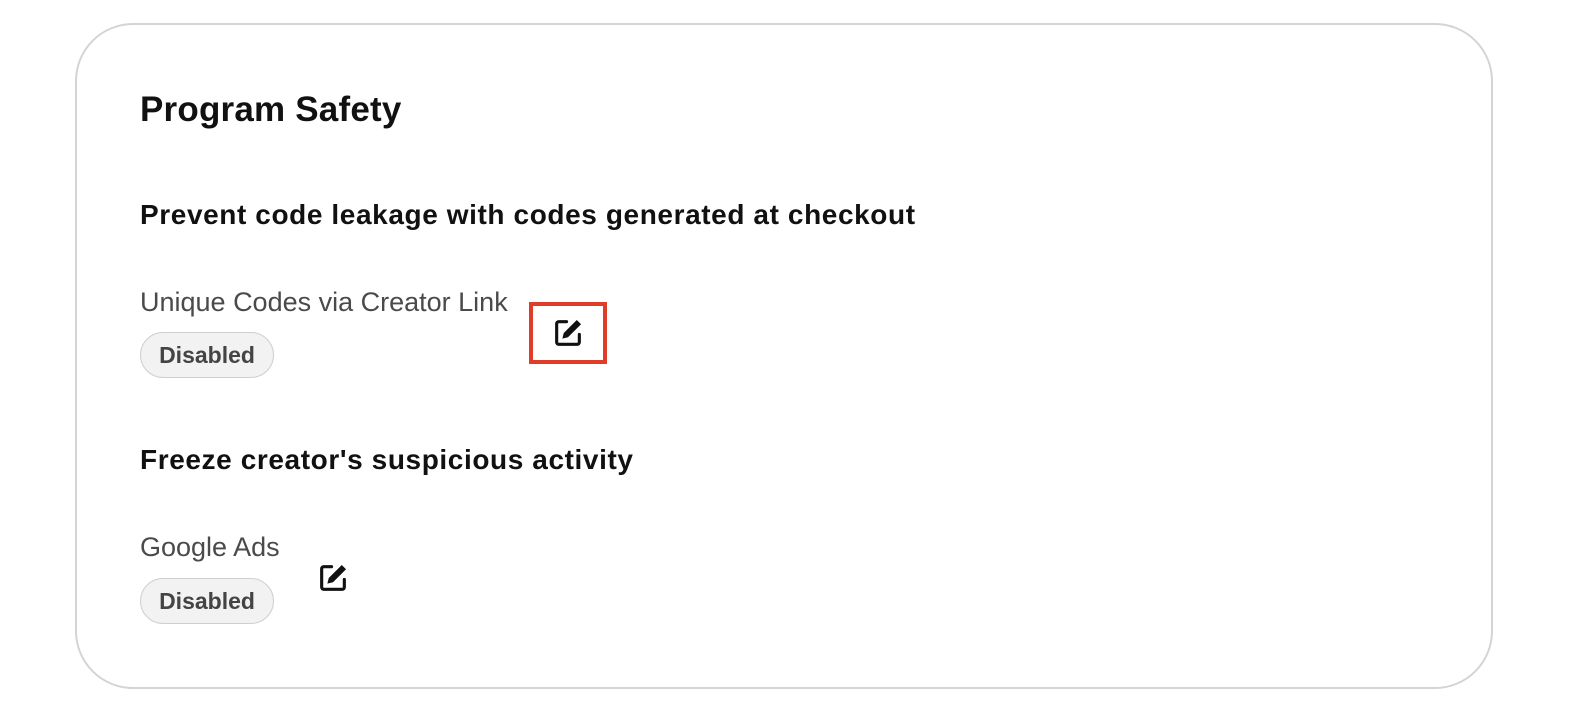 Image resolution: width=1572 pixels, height=714 pixels. I want to click on edit-google-ads-button, so click(333, 578).